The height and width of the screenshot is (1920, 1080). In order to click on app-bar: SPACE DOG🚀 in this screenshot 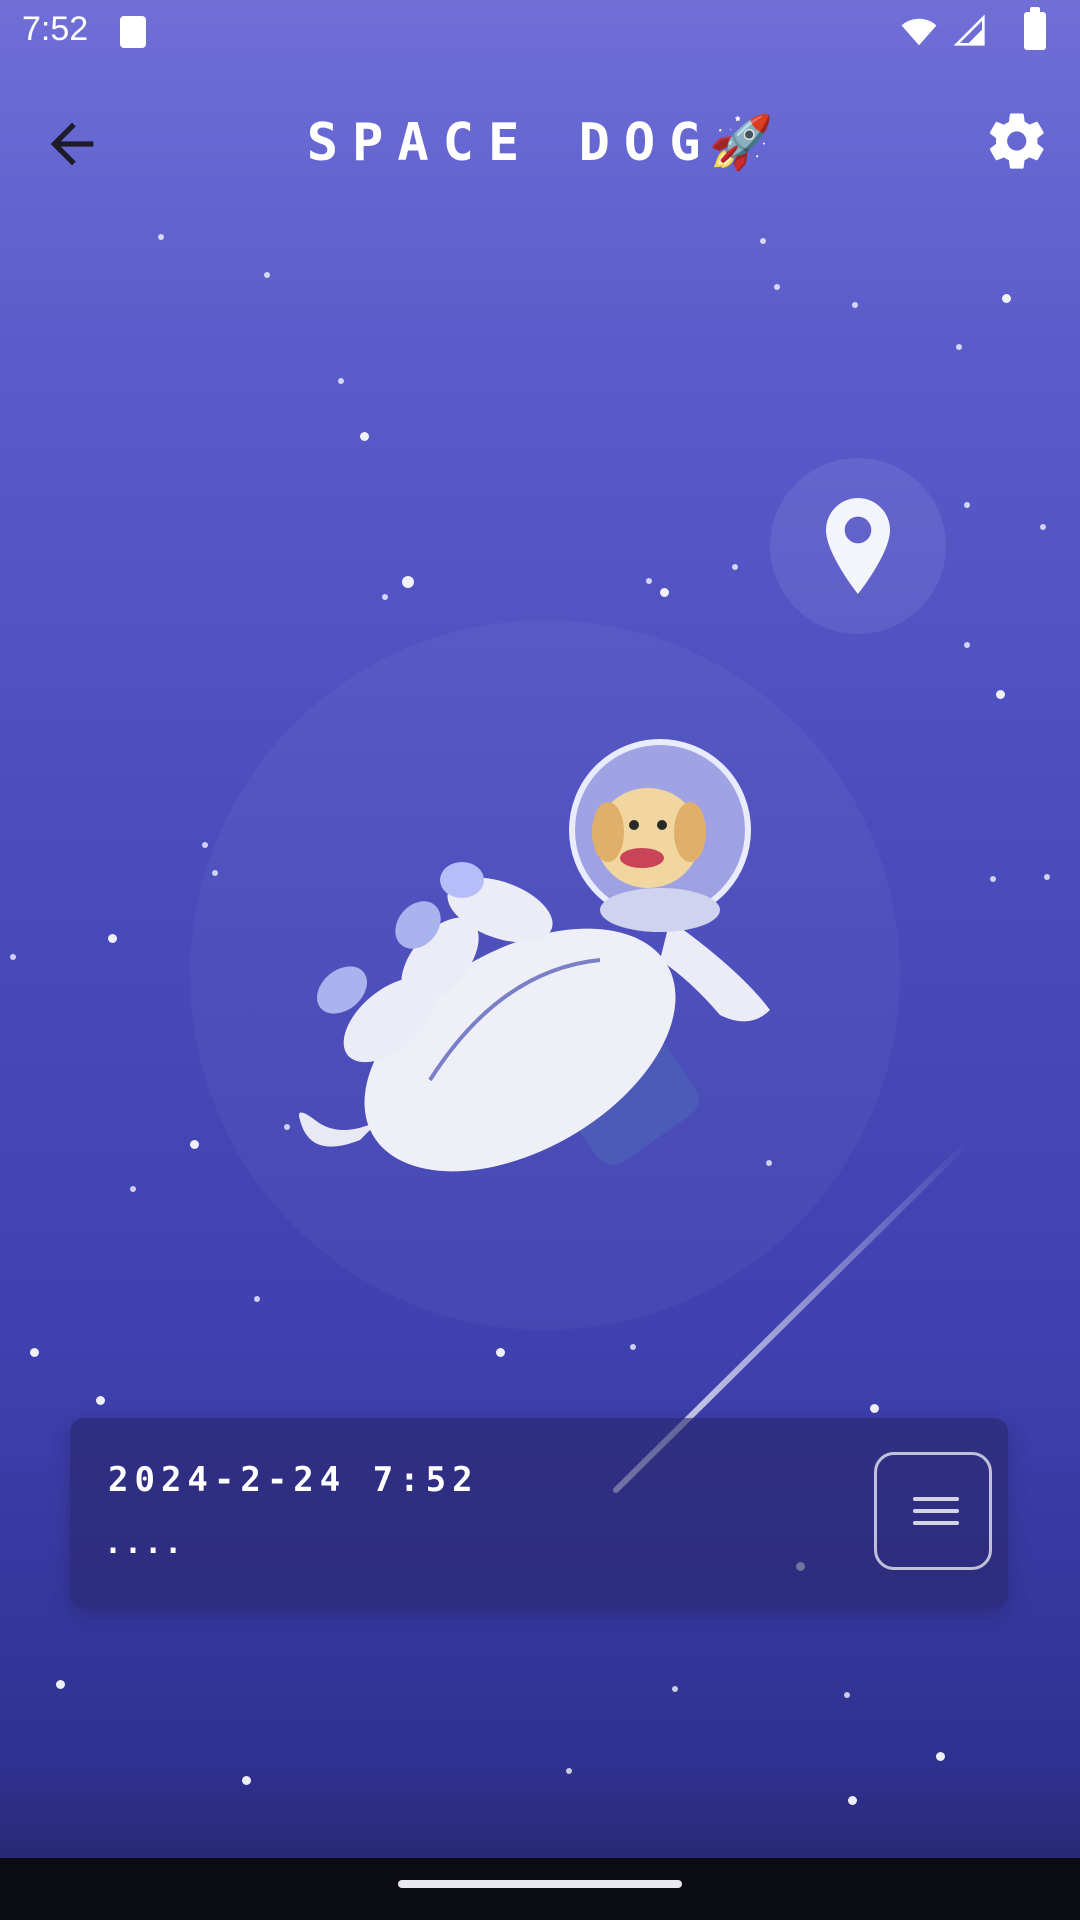, I will do `click(540, 141)`.